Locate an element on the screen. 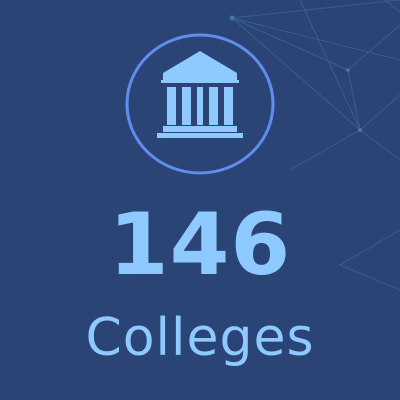 This screenshot has height=400, width=400. college-count: 146 is located at coordinates (200, 245).